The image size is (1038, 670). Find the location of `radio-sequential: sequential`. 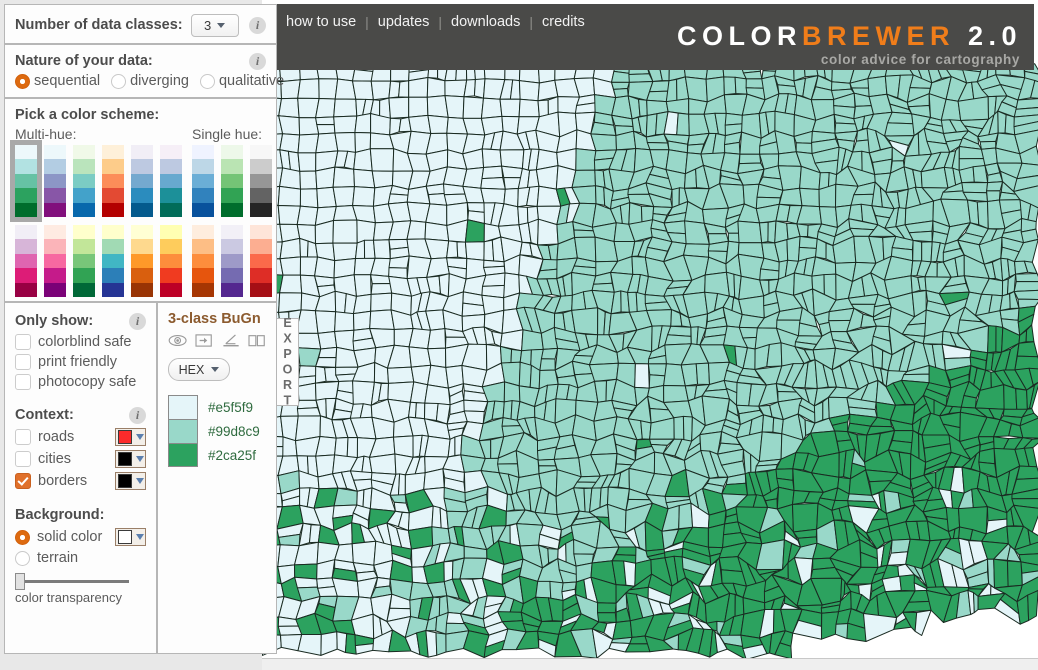

radio-sequential: sequential is located at coordinates (57, 81).